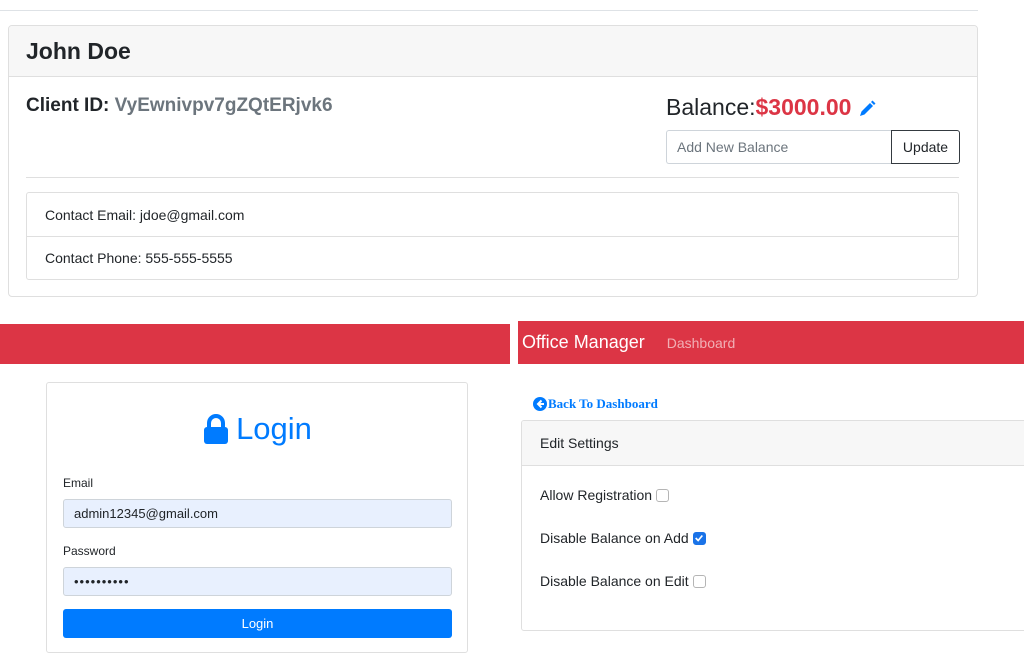 This screenshot has height=668, width=1024. What do you see at coordinates (803, 107) in the screenshot?
I see `balance-value: $3000.00` at bounding box center [803, 107].